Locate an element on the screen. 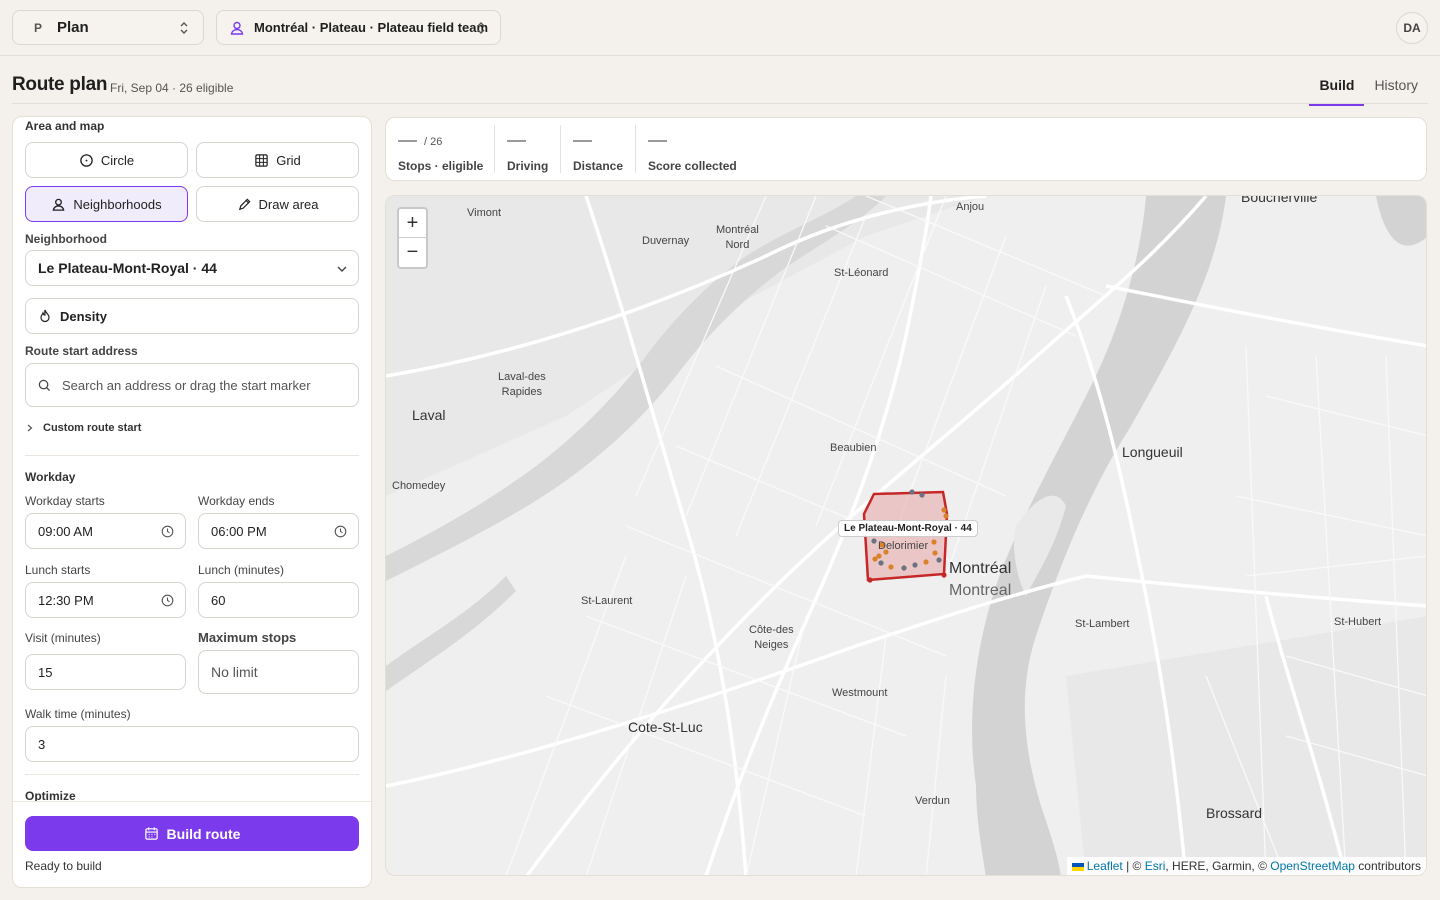  zoom-in-button: + is located at coordinates (412, 223).